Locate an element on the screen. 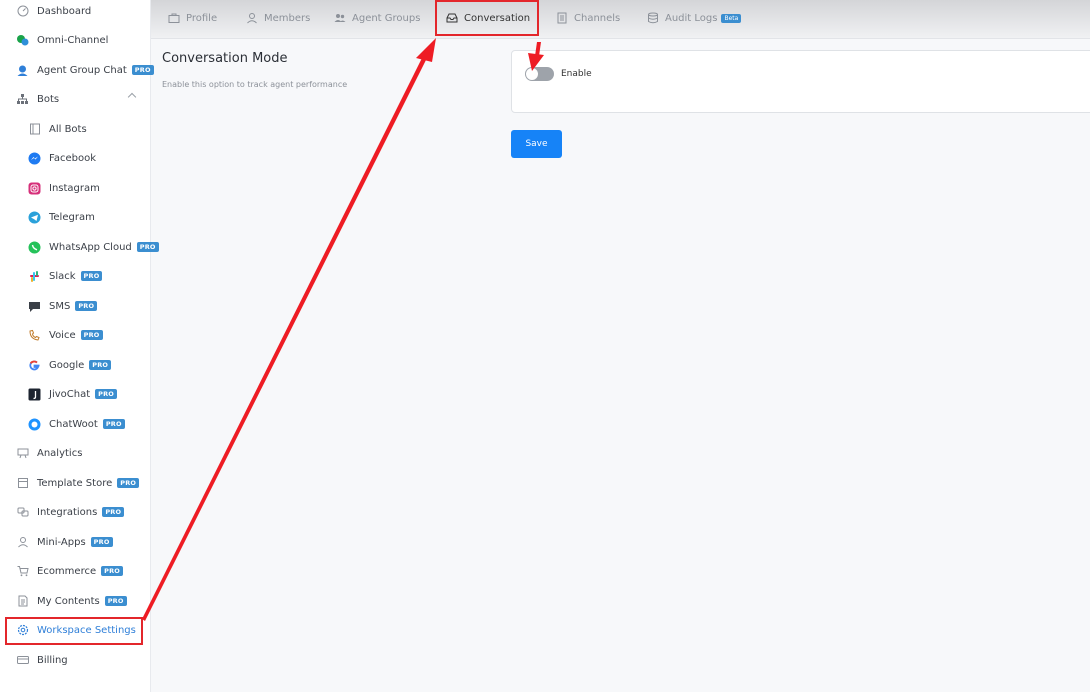 Image resolution: width=1090 pixels, height=692 pixels. sidebar-item-all-bots: All Bots is located at coordinates (75, 129).